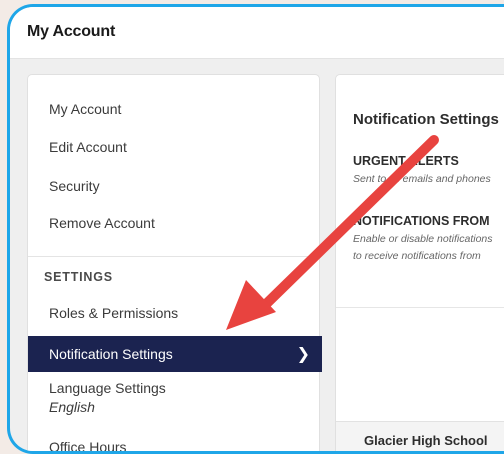 The height and width of the screenshot is (454, 504). Describe the element at coordinates (257, 33) in the screenshot. I see `title-bar: My Account` at that location.